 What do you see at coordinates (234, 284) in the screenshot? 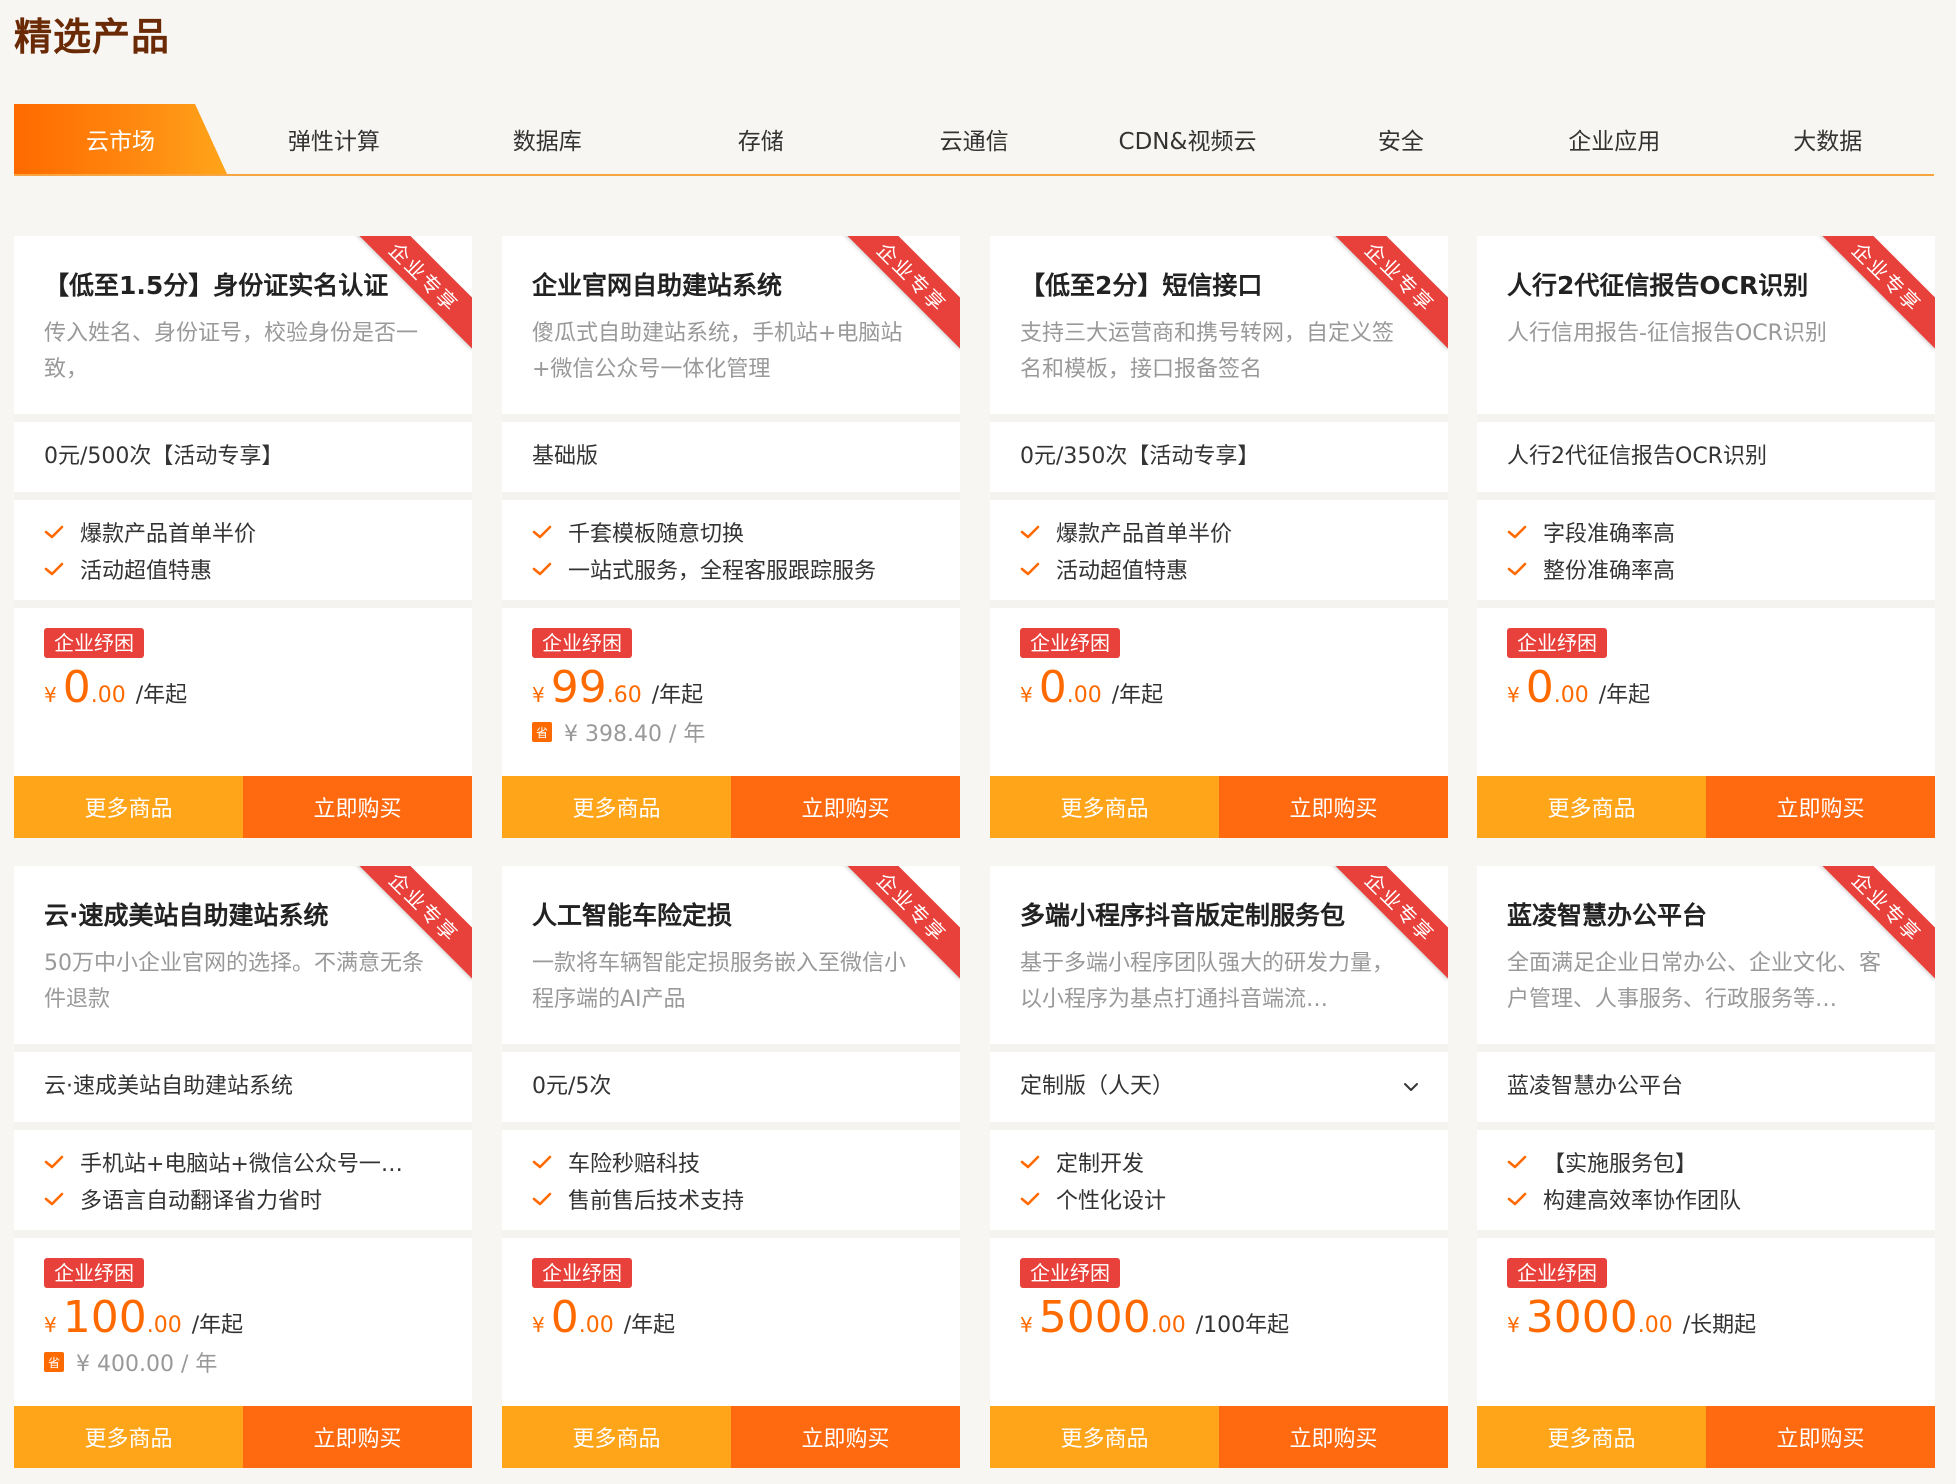
I see `product-title: 【低至1.5分】身份证实名认证` at bounding box center [234, 284].